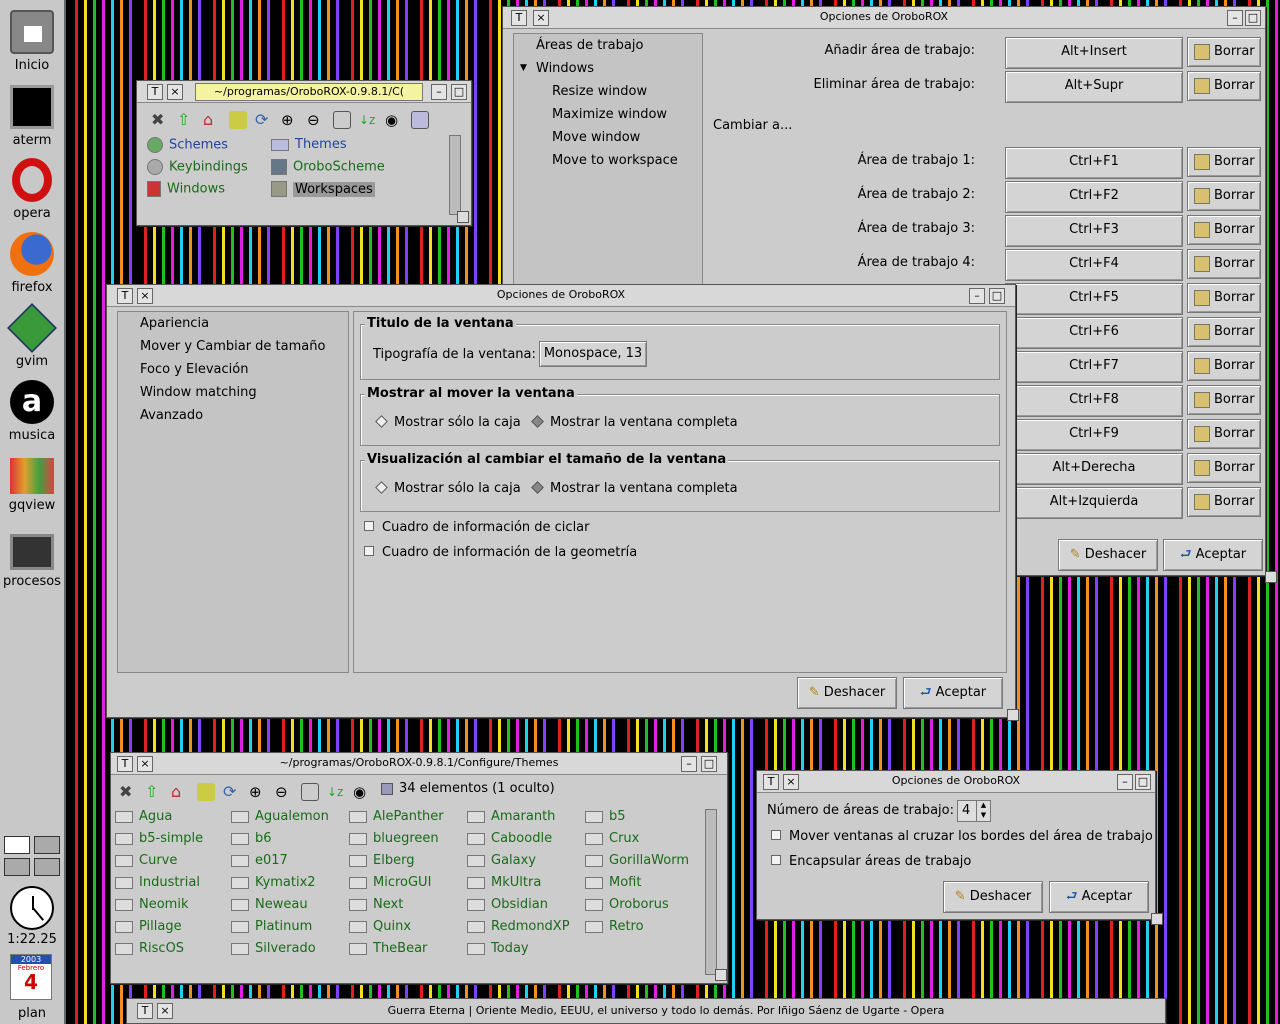  Describe the element at coordinates (509, 838) in the screenshot. I see `theme-item: Caboodle` at that location.